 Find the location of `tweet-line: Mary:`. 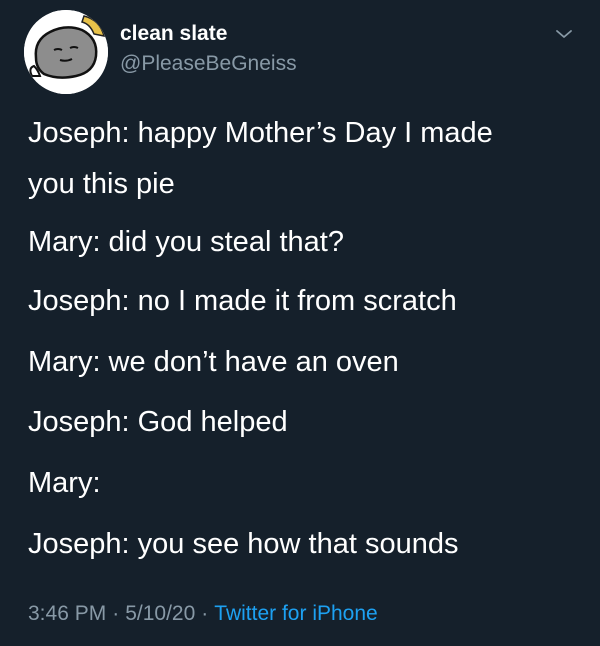

tweet-line: Mary: is located at coordinates (64, 483).